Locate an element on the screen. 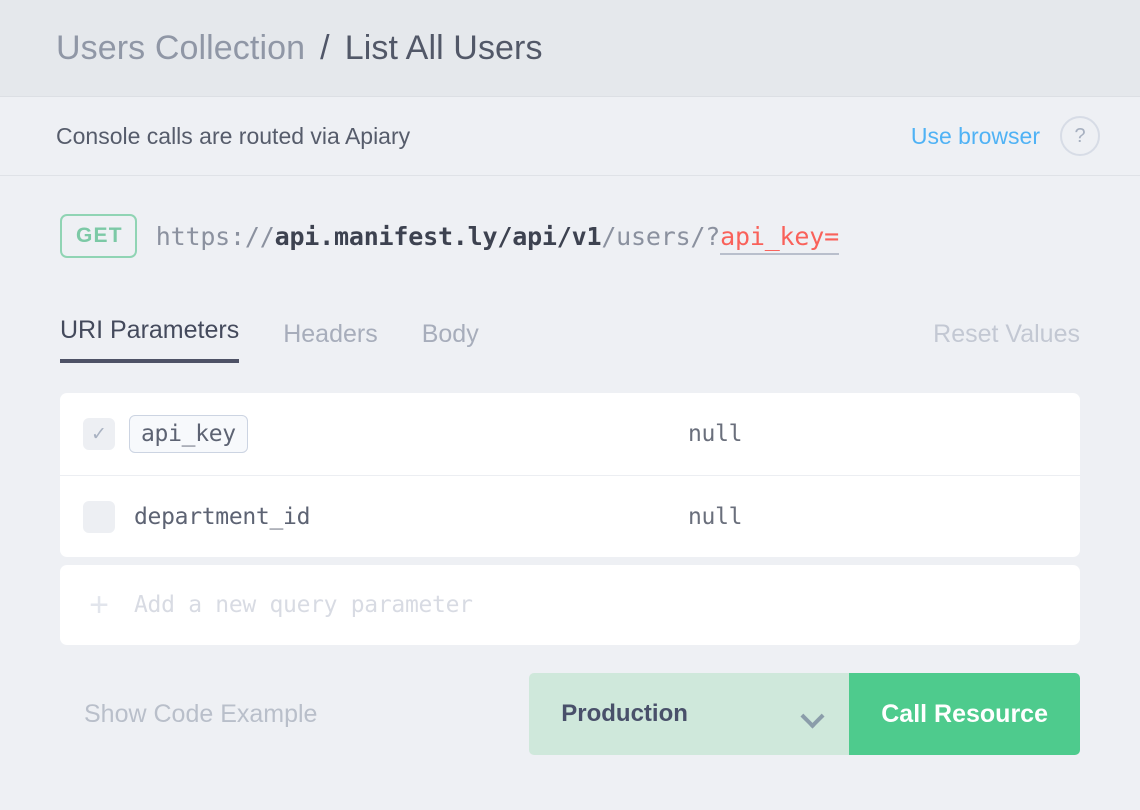 This screenshot has width=1140, height=810. plus-icon: + is located at coordinates (99, 605).